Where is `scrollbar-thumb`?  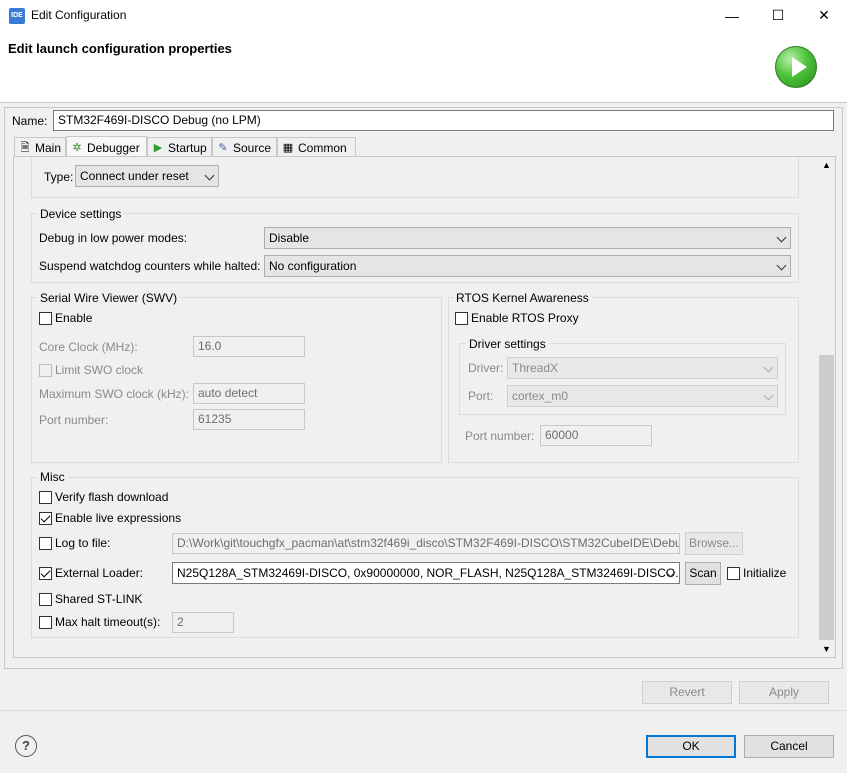 scrollbar-thumb is located at coordinates (826, 497).